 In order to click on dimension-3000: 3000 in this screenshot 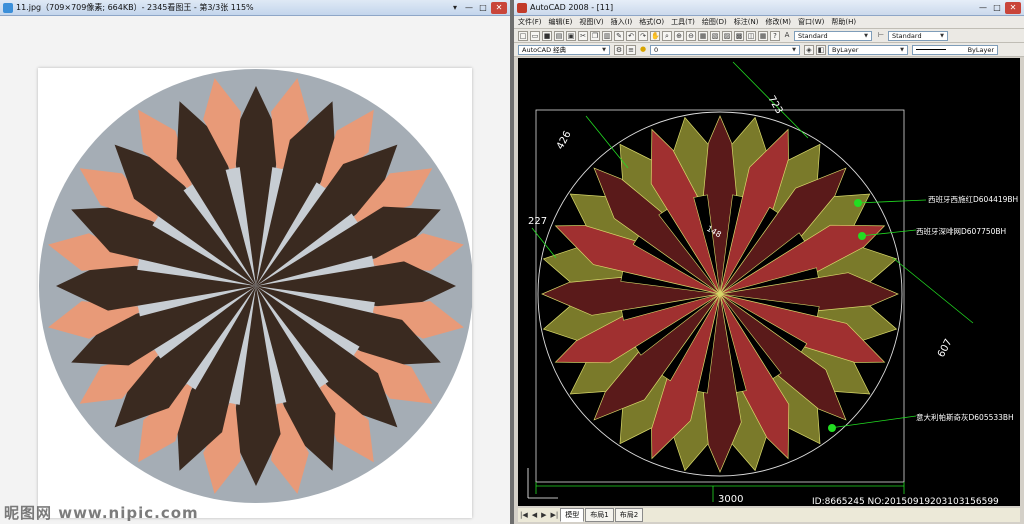, I will do `click(730, 499)`.